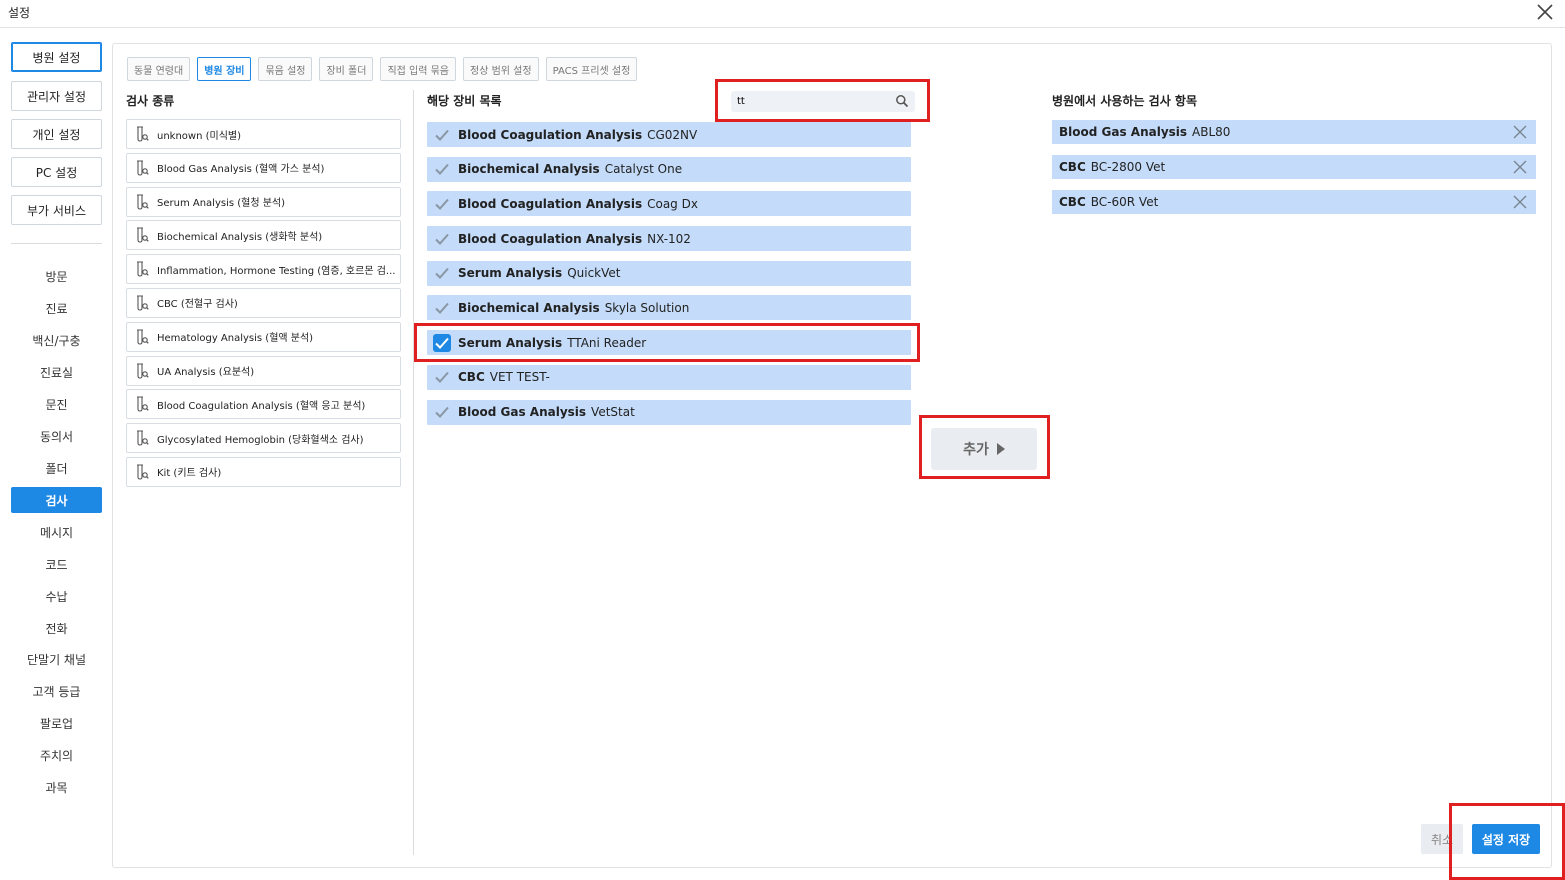 This screenshot has width=1565, height=880. Describe the element at coordinates (56, 500) in the screenshot. I see `nav-item-test: 검사` at that location.